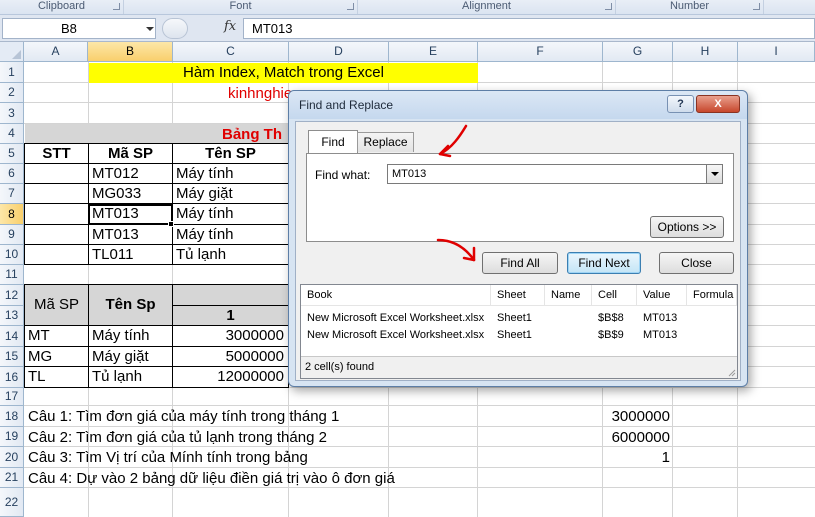  I want to click on row-header-21: 21, so click(12, 478).